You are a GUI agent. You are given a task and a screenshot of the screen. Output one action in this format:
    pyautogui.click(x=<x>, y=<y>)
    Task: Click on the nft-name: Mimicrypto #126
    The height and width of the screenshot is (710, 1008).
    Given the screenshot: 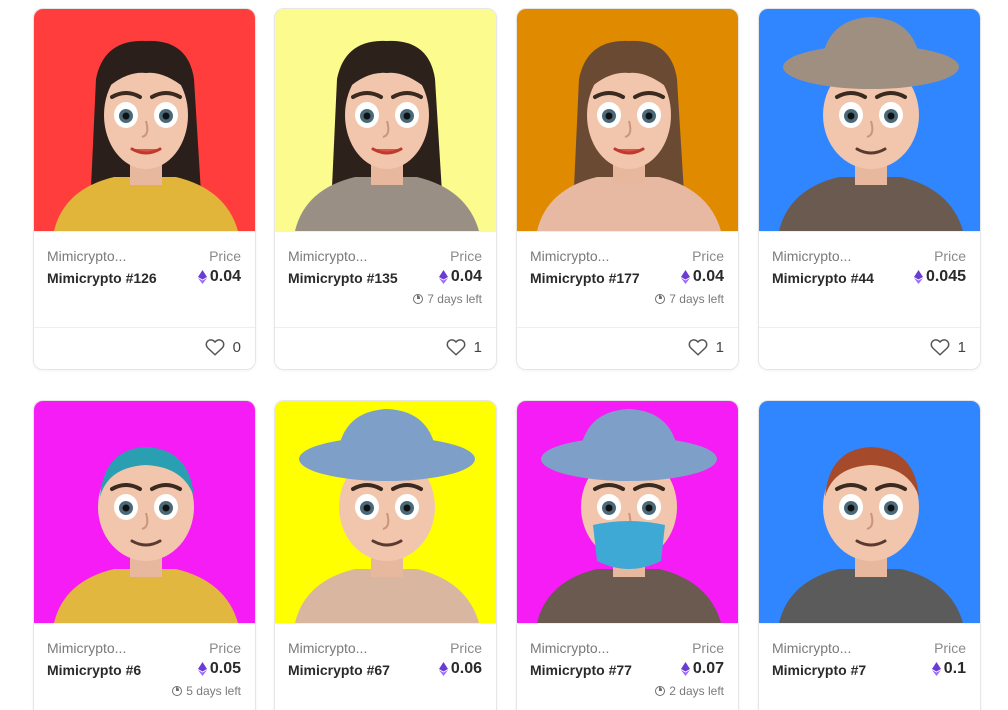 What is the action you would take?
    pyautogui.click(x=102, y=278)
    